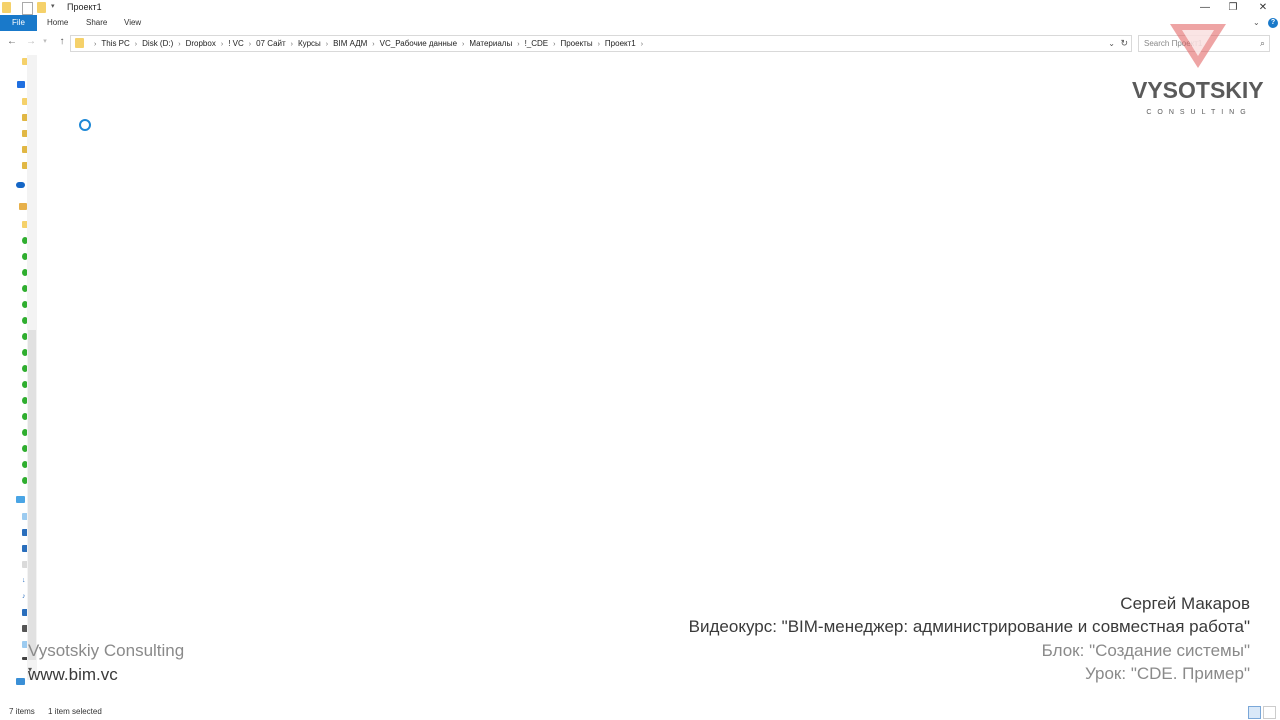 The width and height of the screenshot is (1280, 720). I want to click on logo-name: VYSOTSKIY, so click(1198, 90).